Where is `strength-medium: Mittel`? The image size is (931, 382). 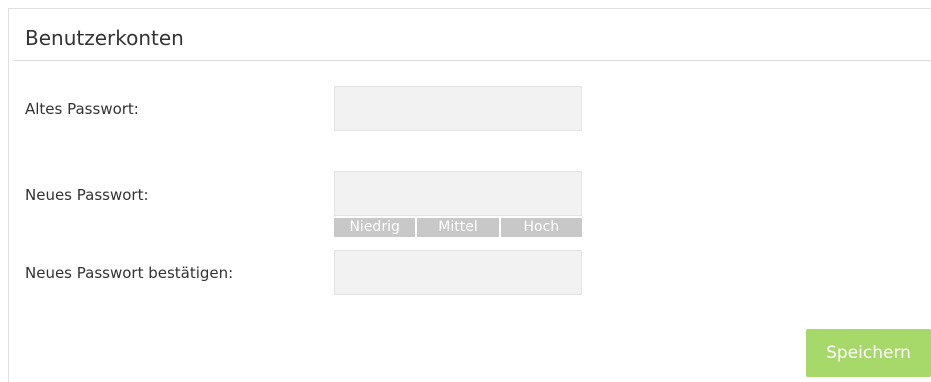 strength-medium: Mittel is located at coordinates (458, 227).